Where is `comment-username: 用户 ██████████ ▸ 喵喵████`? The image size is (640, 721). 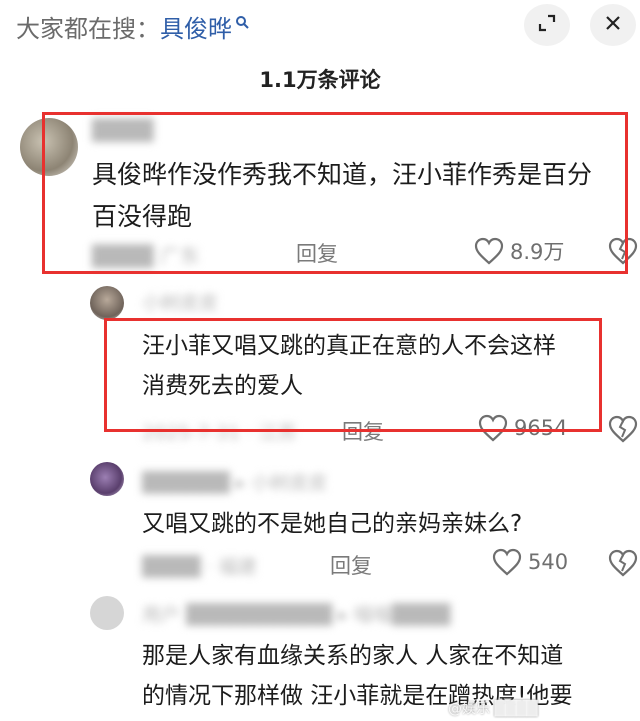 comment-username: 用户 ██████████ ▸ 喵喵████ is located at coordinates (296, 613).